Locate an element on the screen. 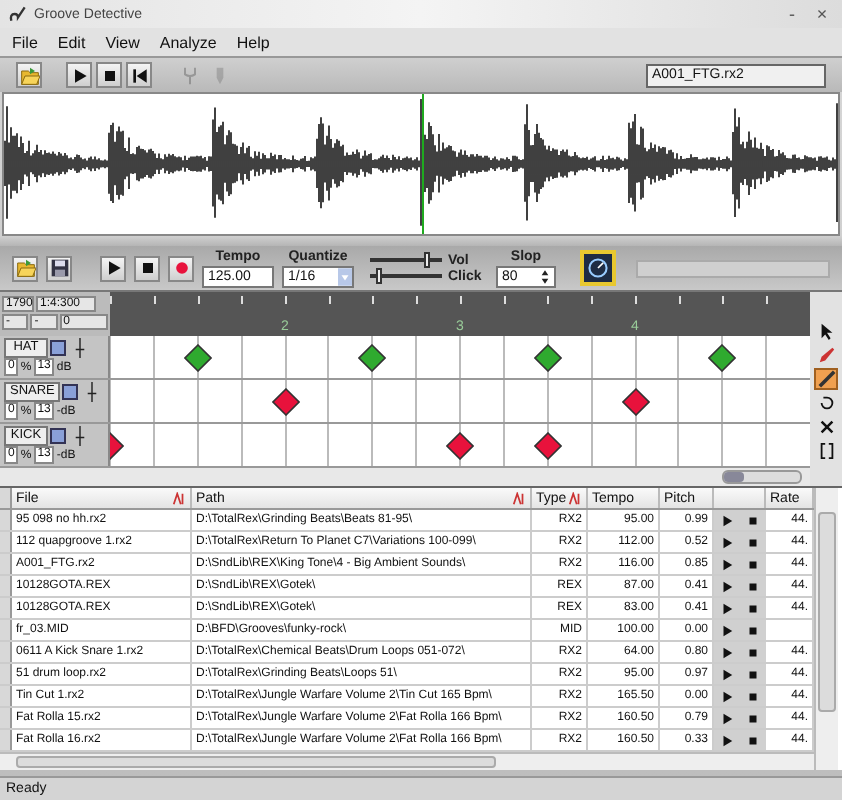 The image size is (842, 800). floppy-icon is located at coordinates (59, 268).